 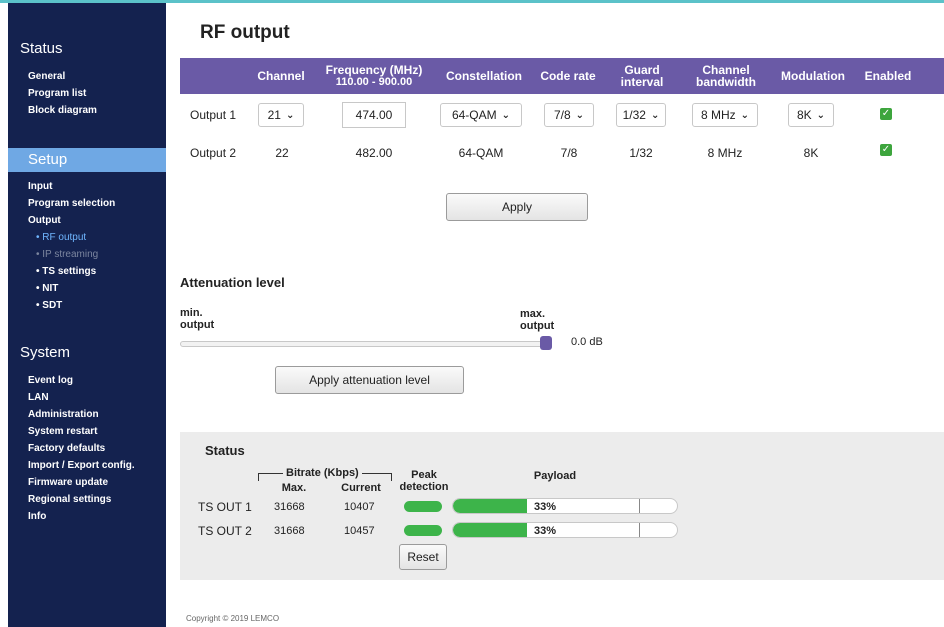 What do you see at coordinates (366, 344) in the screenshot?
I see `attenuation-slider-track` at bounding box center [366, 344].